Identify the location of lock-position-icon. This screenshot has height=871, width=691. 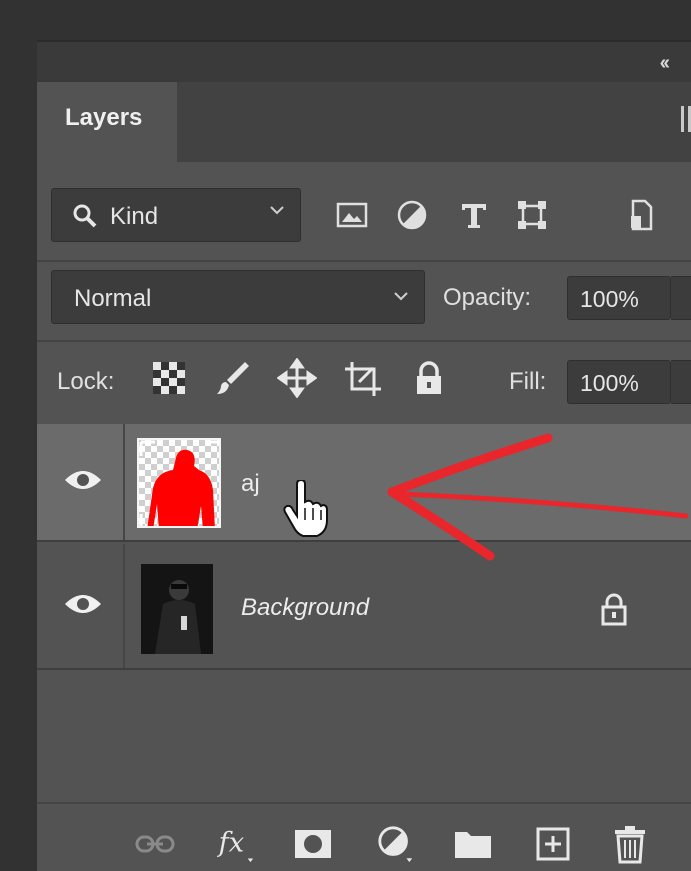
(297, 378).